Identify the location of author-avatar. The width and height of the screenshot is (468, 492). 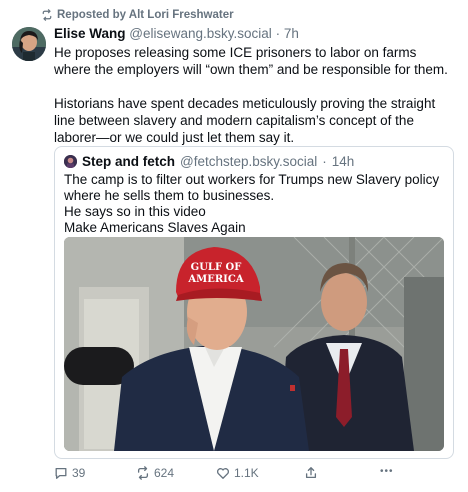
(29, 44).